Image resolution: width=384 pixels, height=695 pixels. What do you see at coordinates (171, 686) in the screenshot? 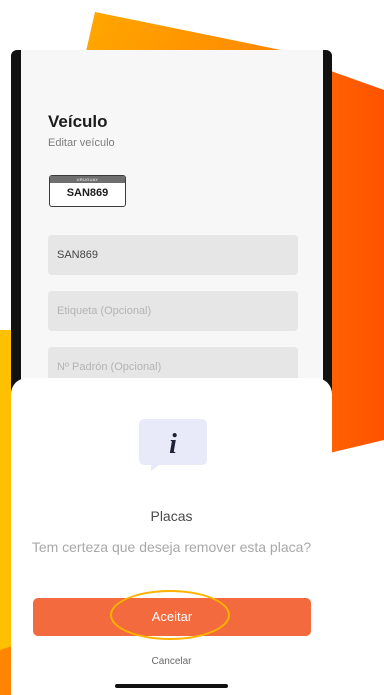
I see `home-indicator` at bounding box center [171, 686].